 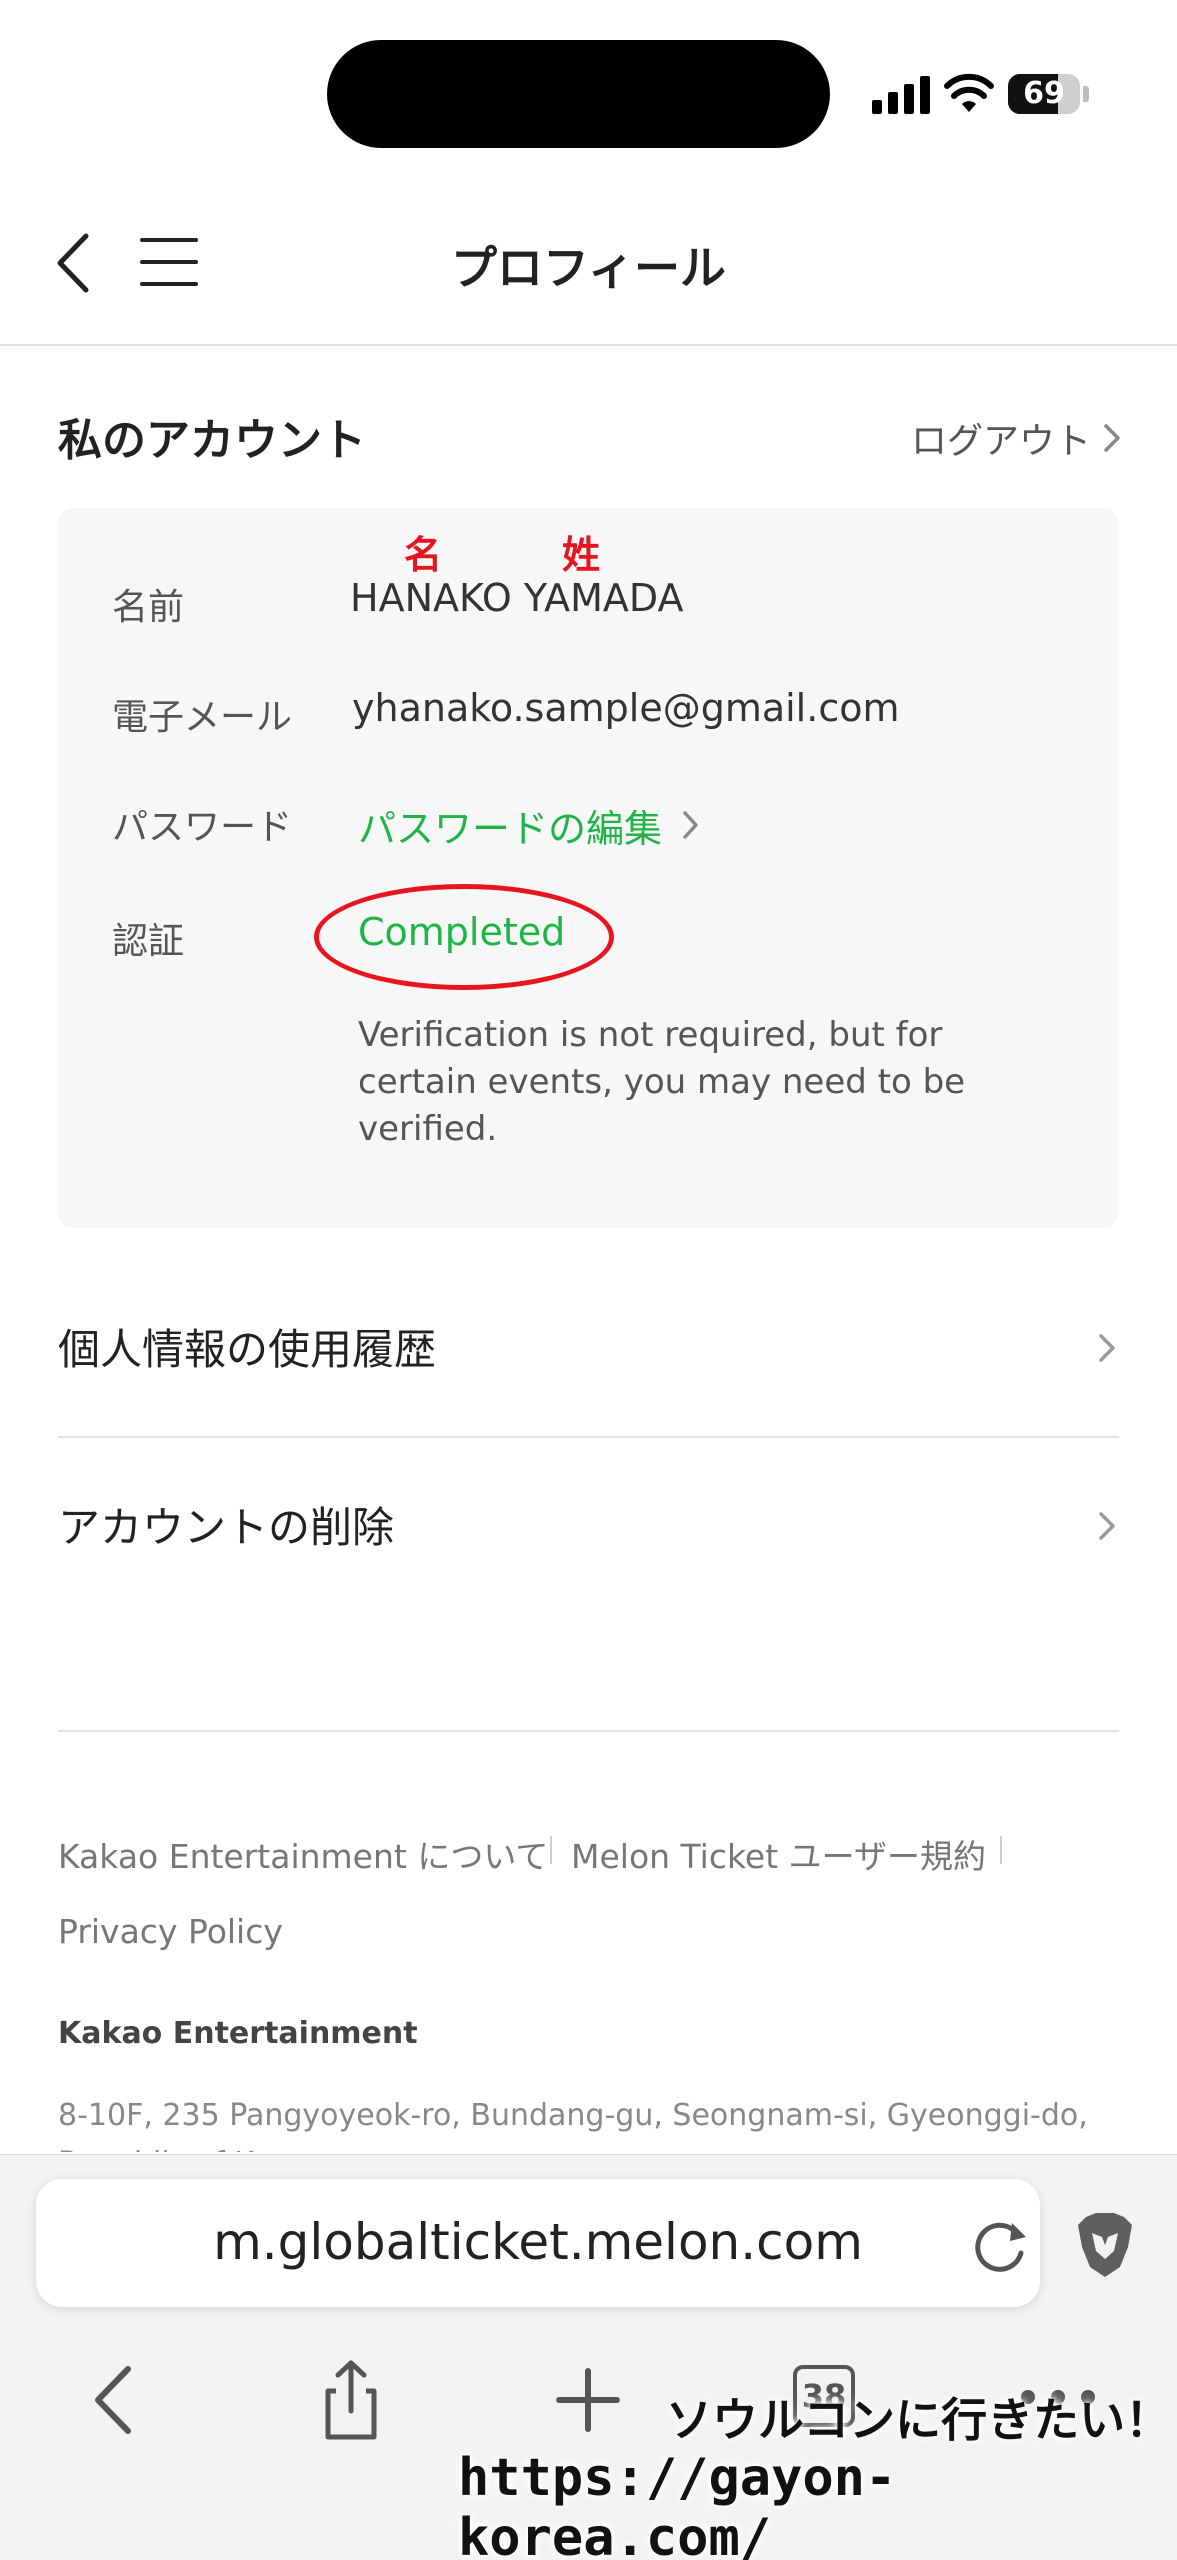 I want to click on delete-account-item: アカウントの削除, so click(x=588, y=1527).